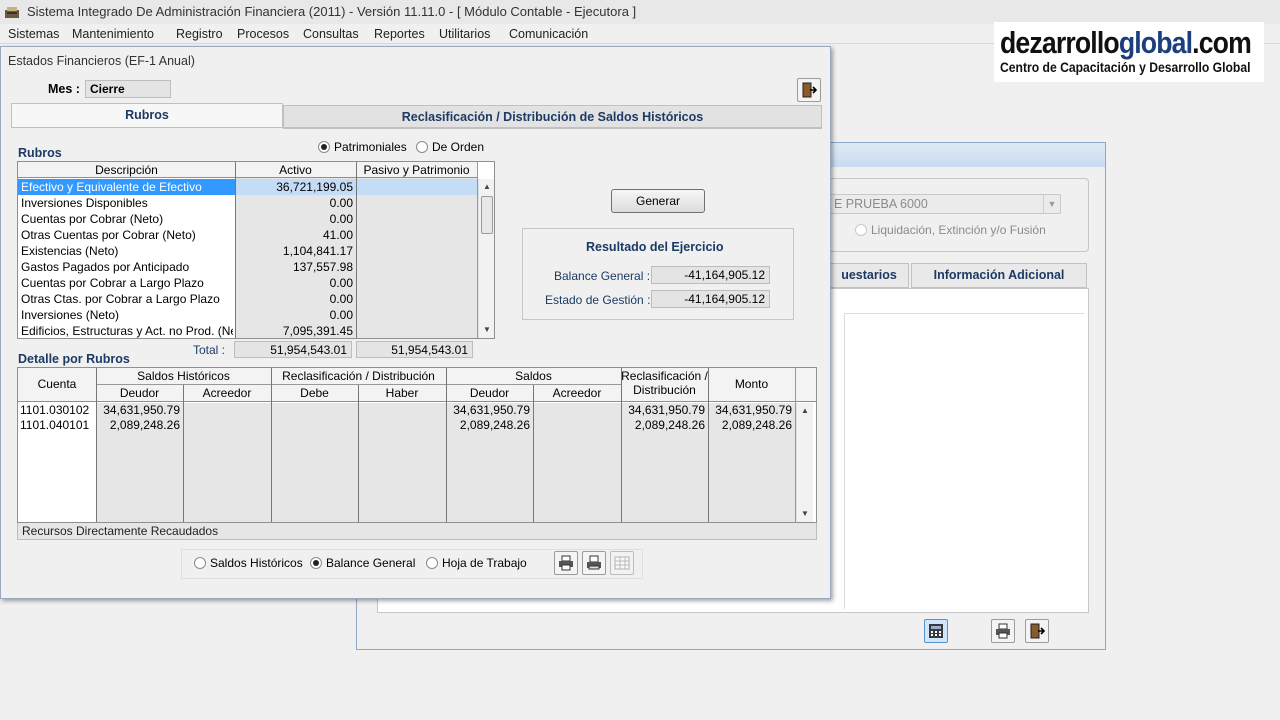 This screenshot has height=720, width=1280. What do you see at coordinates (127, 315) in the screenshot?
I see `rubro-descripcion: Inversiones (Neto)` at bounding box center [127, 315].